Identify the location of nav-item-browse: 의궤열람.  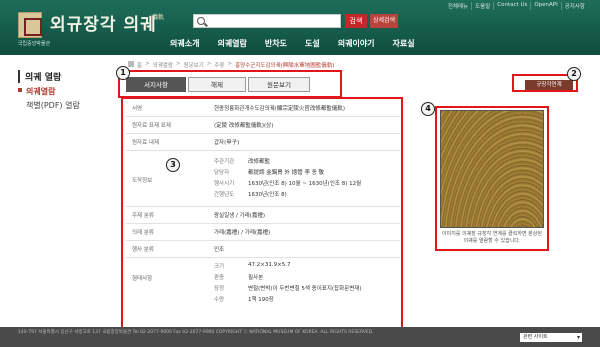
(231, 43).